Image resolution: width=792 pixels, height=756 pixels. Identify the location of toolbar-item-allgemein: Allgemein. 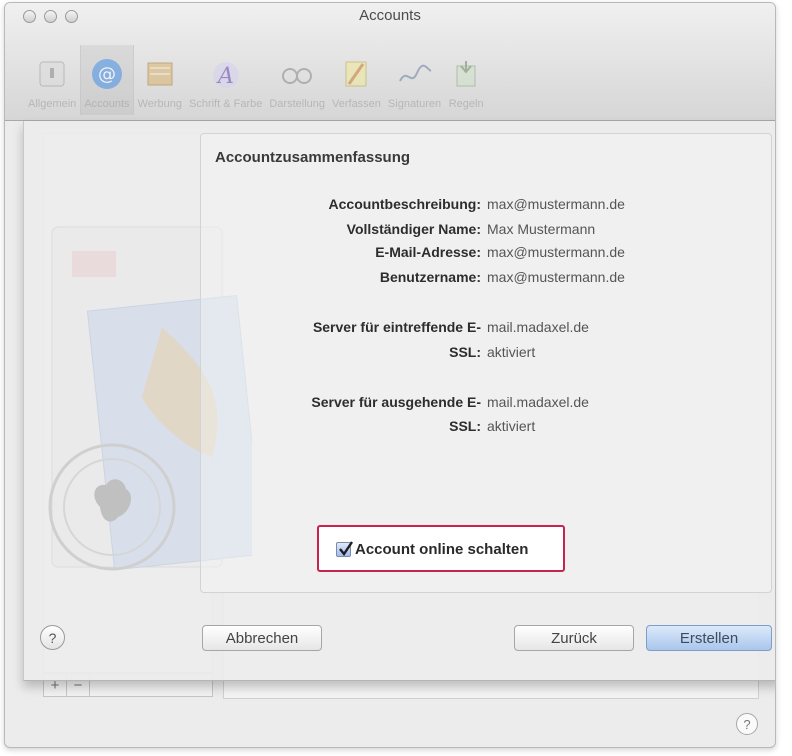
(52, 80).